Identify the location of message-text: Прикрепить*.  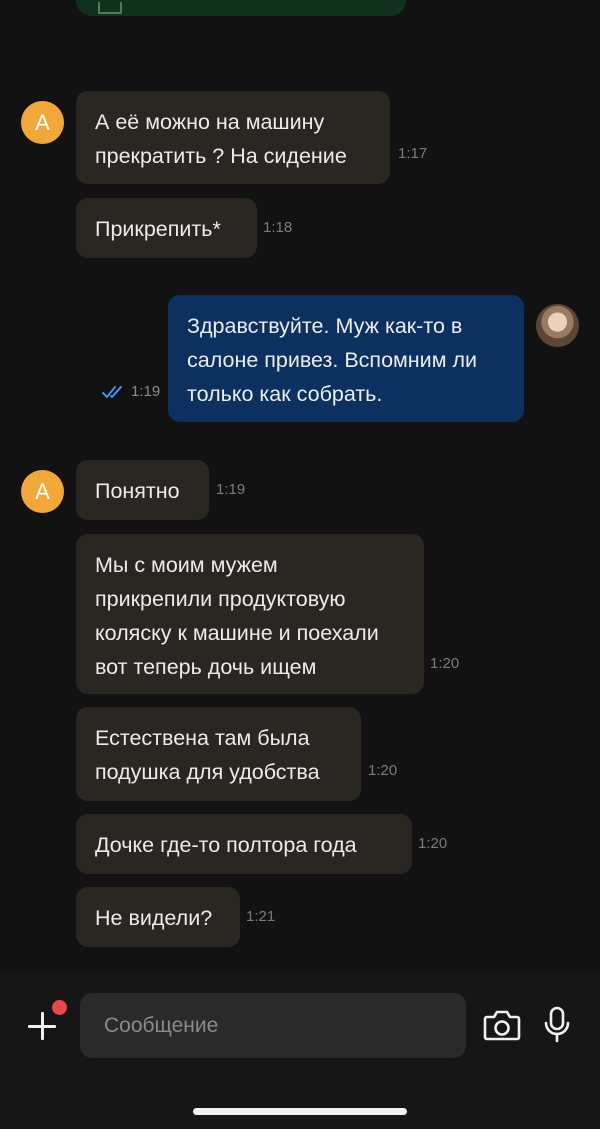
(158, 229).